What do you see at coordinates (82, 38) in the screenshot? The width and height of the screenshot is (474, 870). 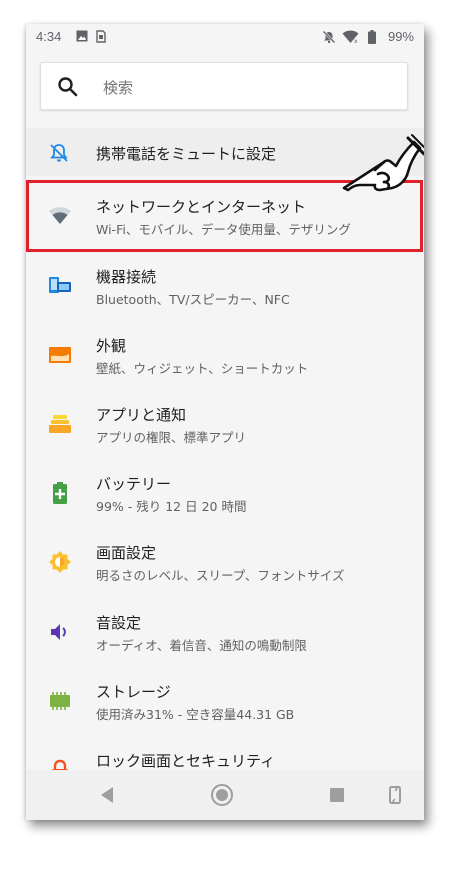 I see `image-notification-icon` at bounding box center [82, 38].